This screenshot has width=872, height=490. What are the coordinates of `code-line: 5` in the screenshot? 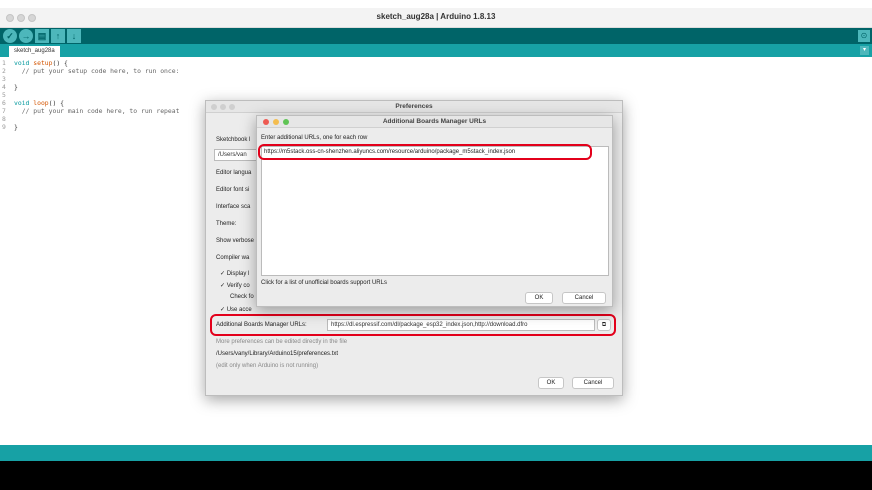 It's located at (4, 95).